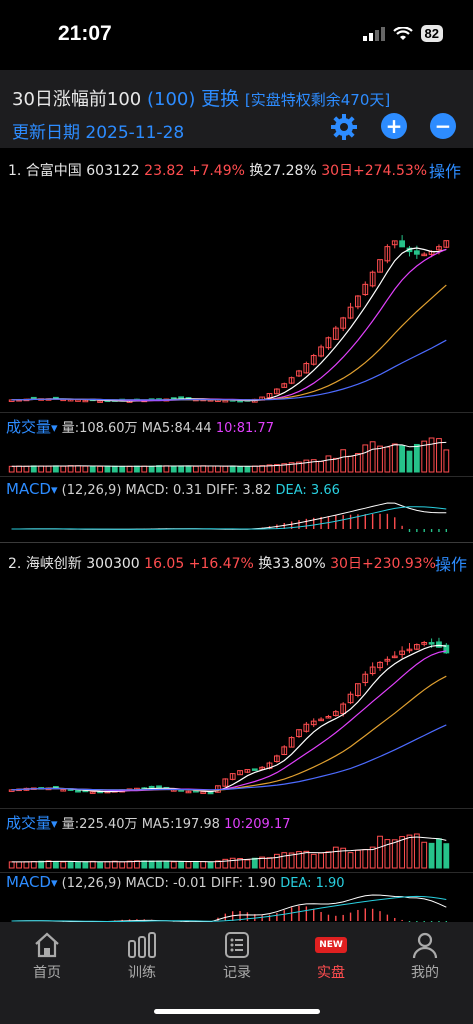 The image size is (473, 1024). I want to click on add-icon: +, so click(394, 126).